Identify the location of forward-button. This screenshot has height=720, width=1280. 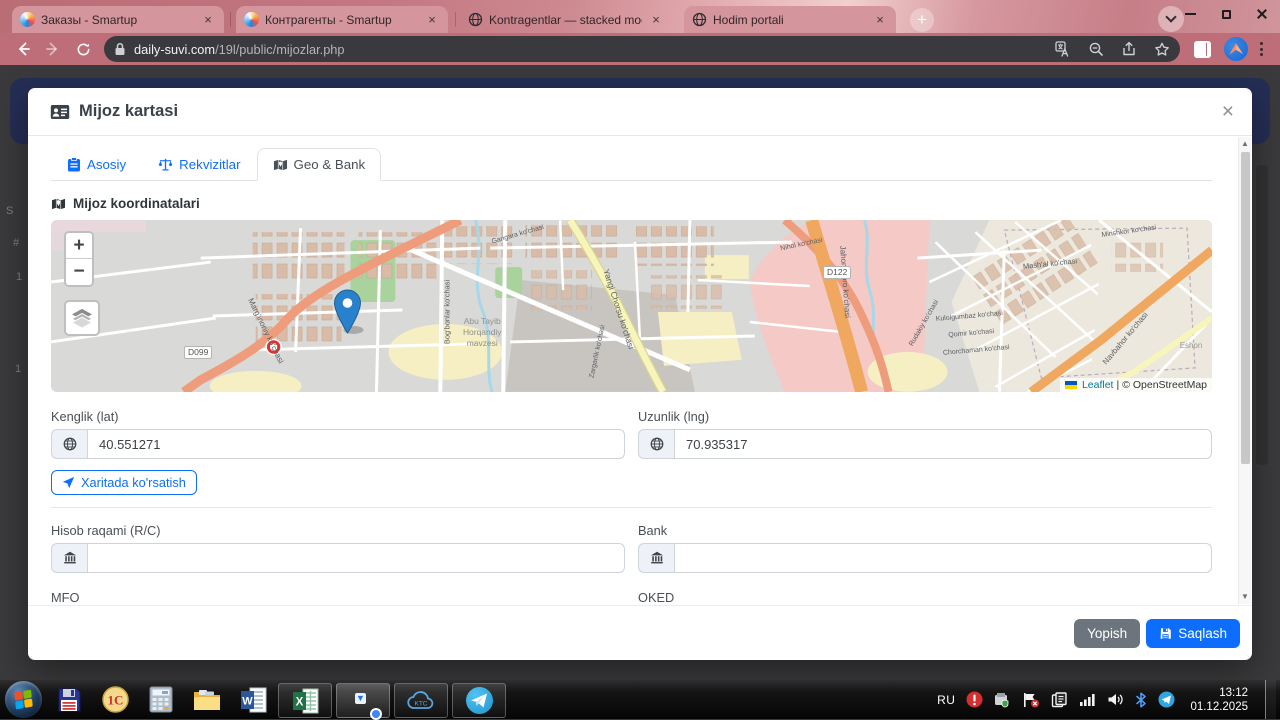
(53, 49).